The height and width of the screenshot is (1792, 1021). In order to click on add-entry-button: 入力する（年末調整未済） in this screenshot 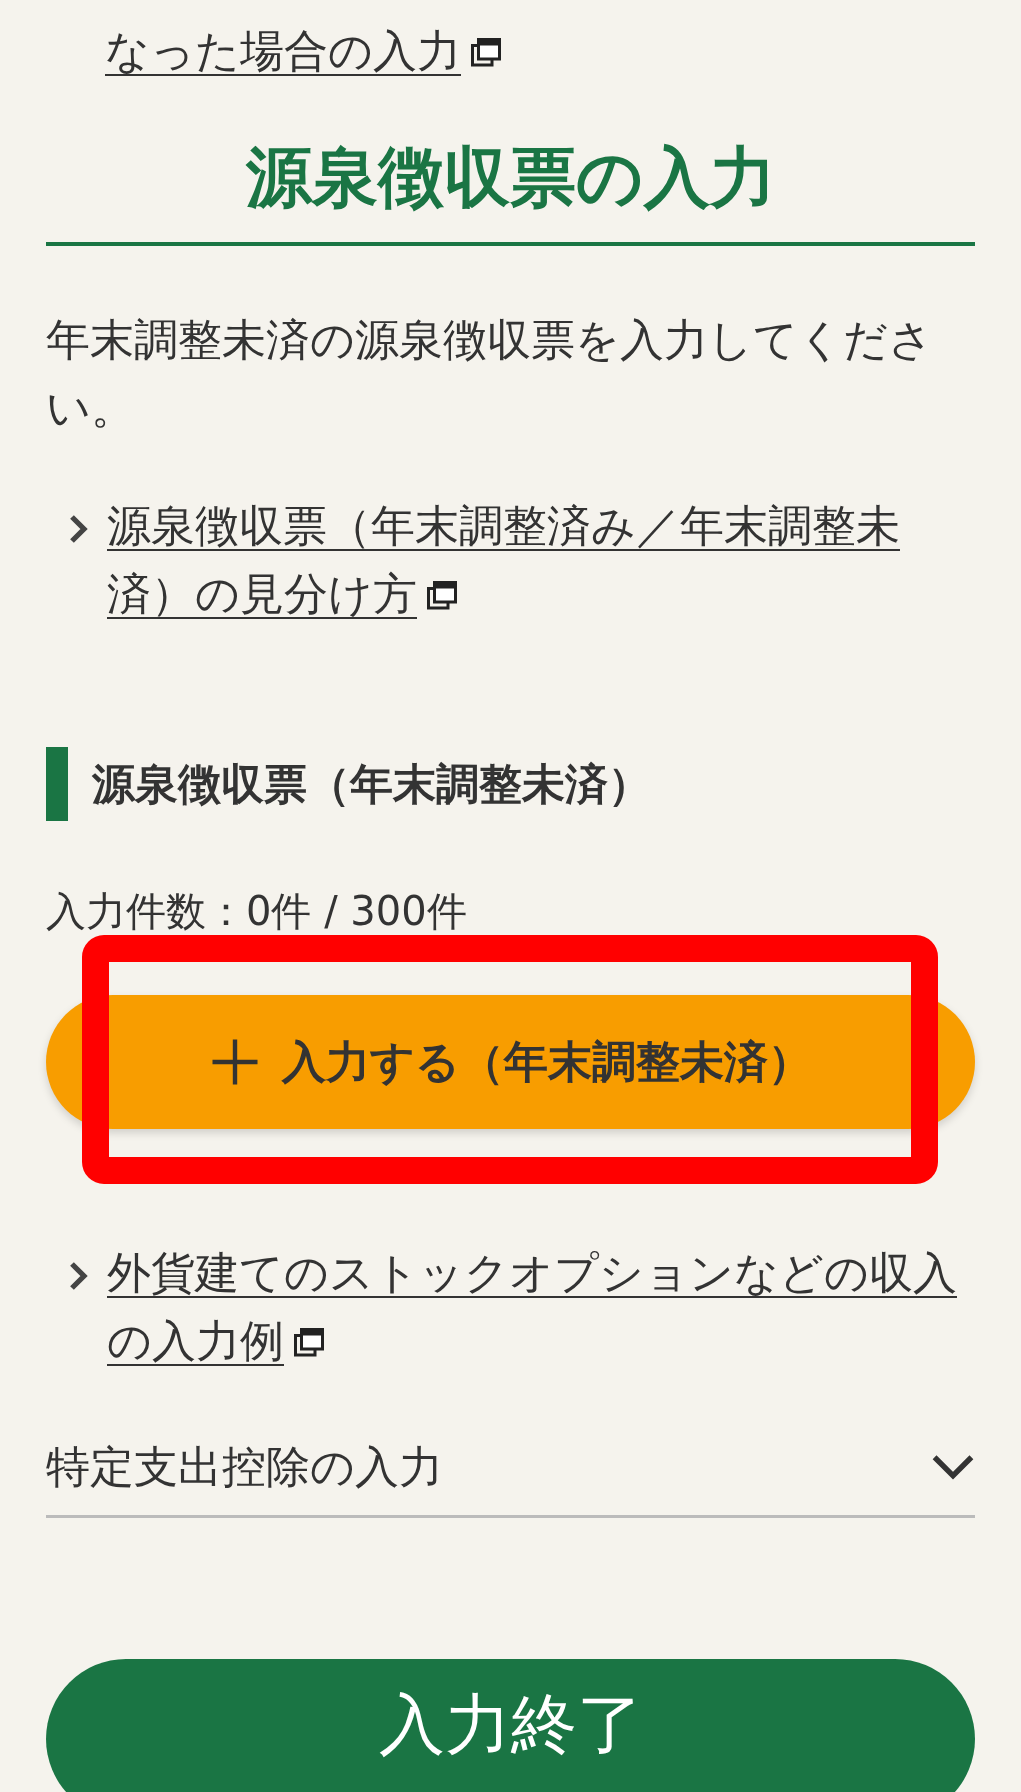, I will do `click(510, 1062)`.